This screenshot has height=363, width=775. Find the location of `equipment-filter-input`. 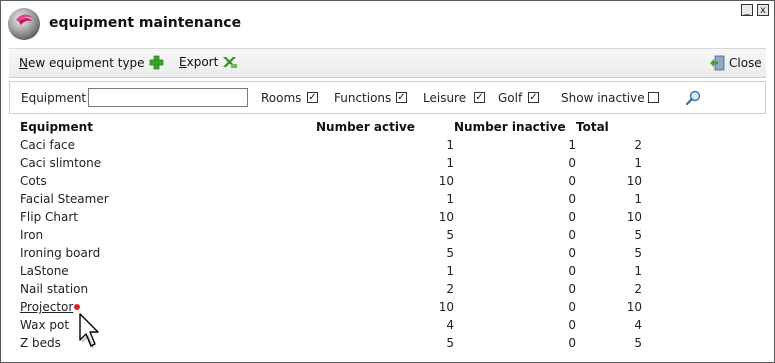

equipment-filter-input is located at coordinates (168, 97).